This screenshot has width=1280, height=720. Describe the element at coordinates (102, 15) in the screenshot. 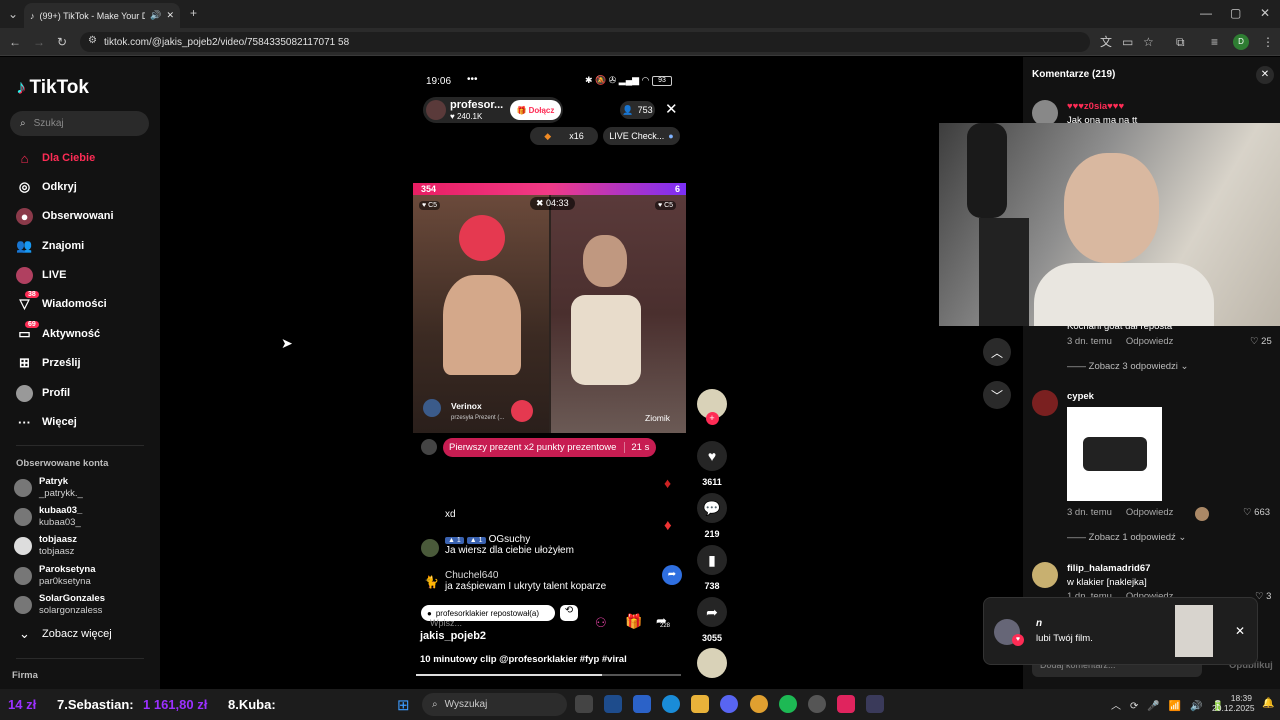

I see `browser-tab: ♪ (99+) TikTok - Make Your Da 🔊 ✕` at that location.